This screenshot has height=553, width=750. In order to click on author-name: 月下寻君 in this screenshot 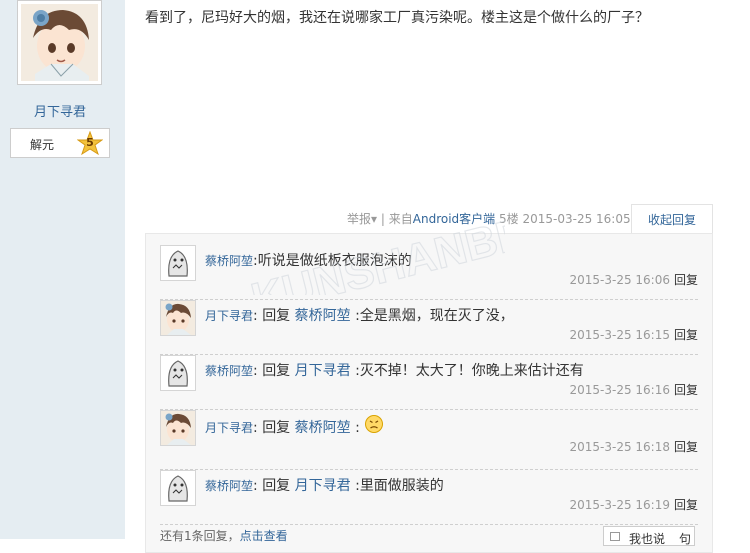, I will do `click(60, 110)`.